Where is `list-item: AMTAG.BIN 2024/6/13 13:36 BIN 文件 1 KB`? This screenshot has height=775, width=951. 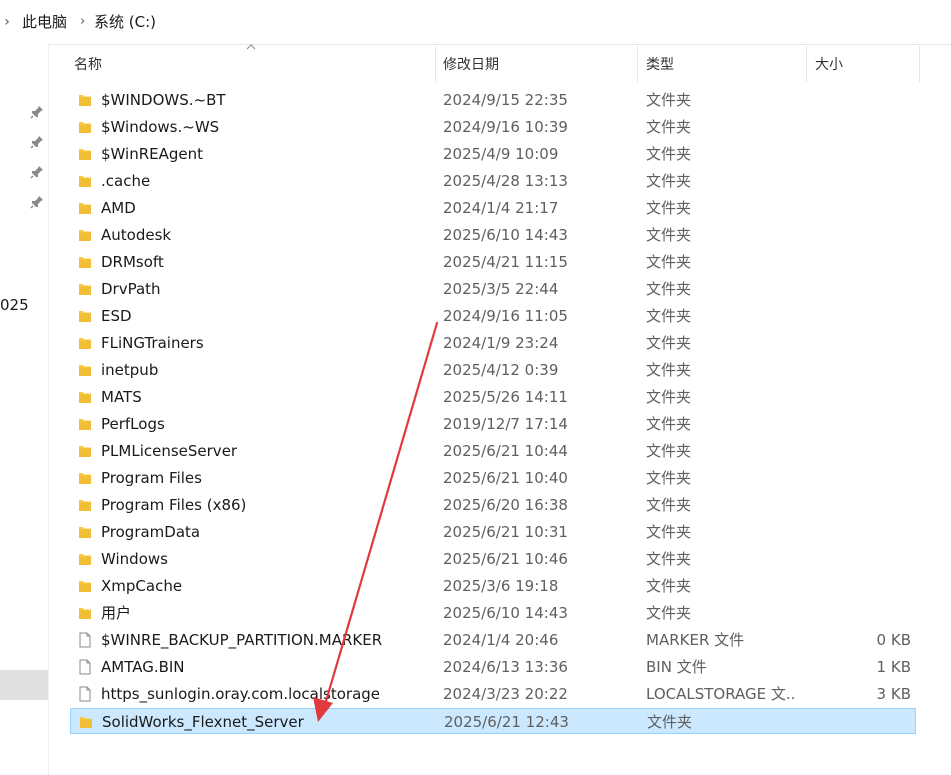 list-item: AMTAG.BIN 2024/6/13 13:36 BIN 文件 1 KB is located at coordinates (493, 667).